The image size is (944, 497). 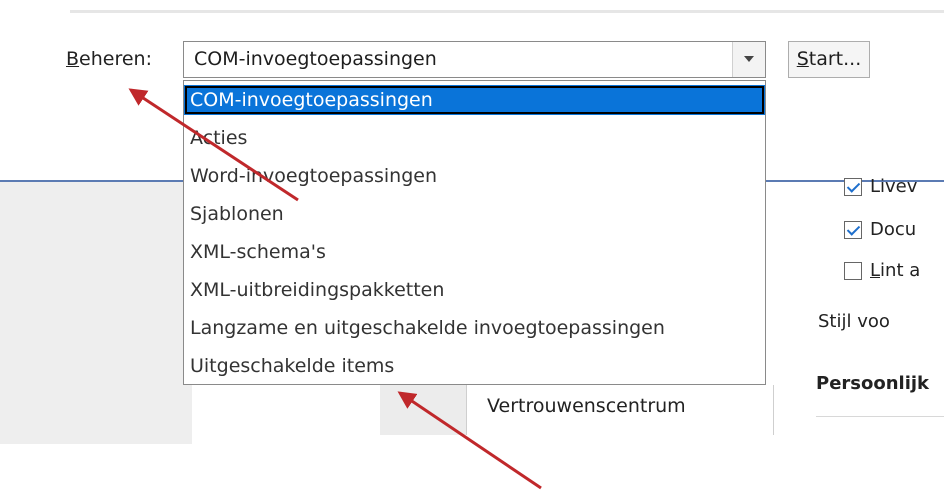 What do you see at coordinates (315, 59) in the screenshot?
I see `manage-select-value: COM-invoegtoepassingen` at bounding box center [315, 59].